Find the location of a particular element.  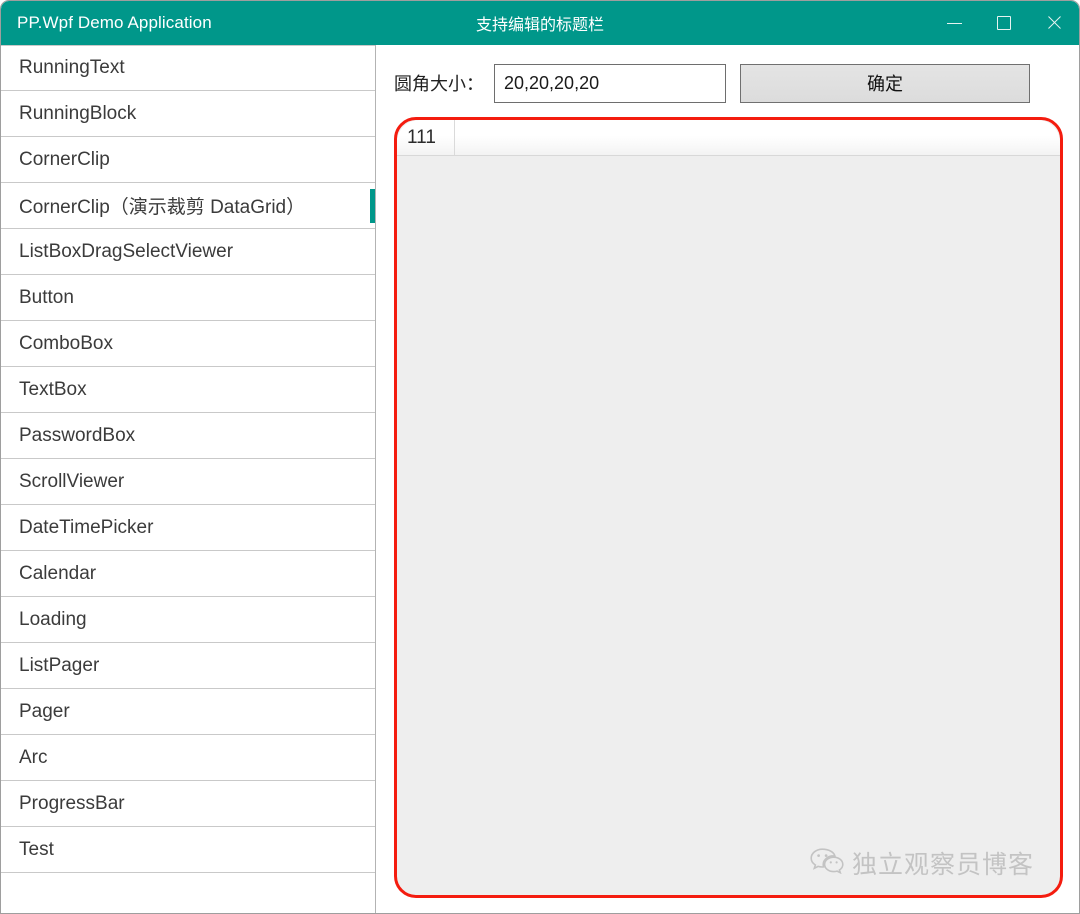

close-button is located at coordinates (1054, 23).